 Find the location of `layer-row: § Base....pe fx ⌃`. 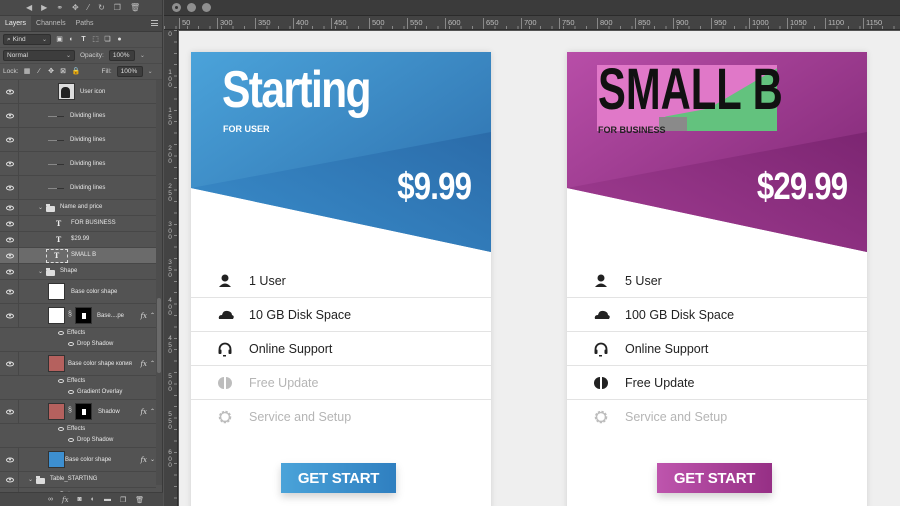

layer-row: § Base....pe fx ⌃ is located at coordinates (78, 316).